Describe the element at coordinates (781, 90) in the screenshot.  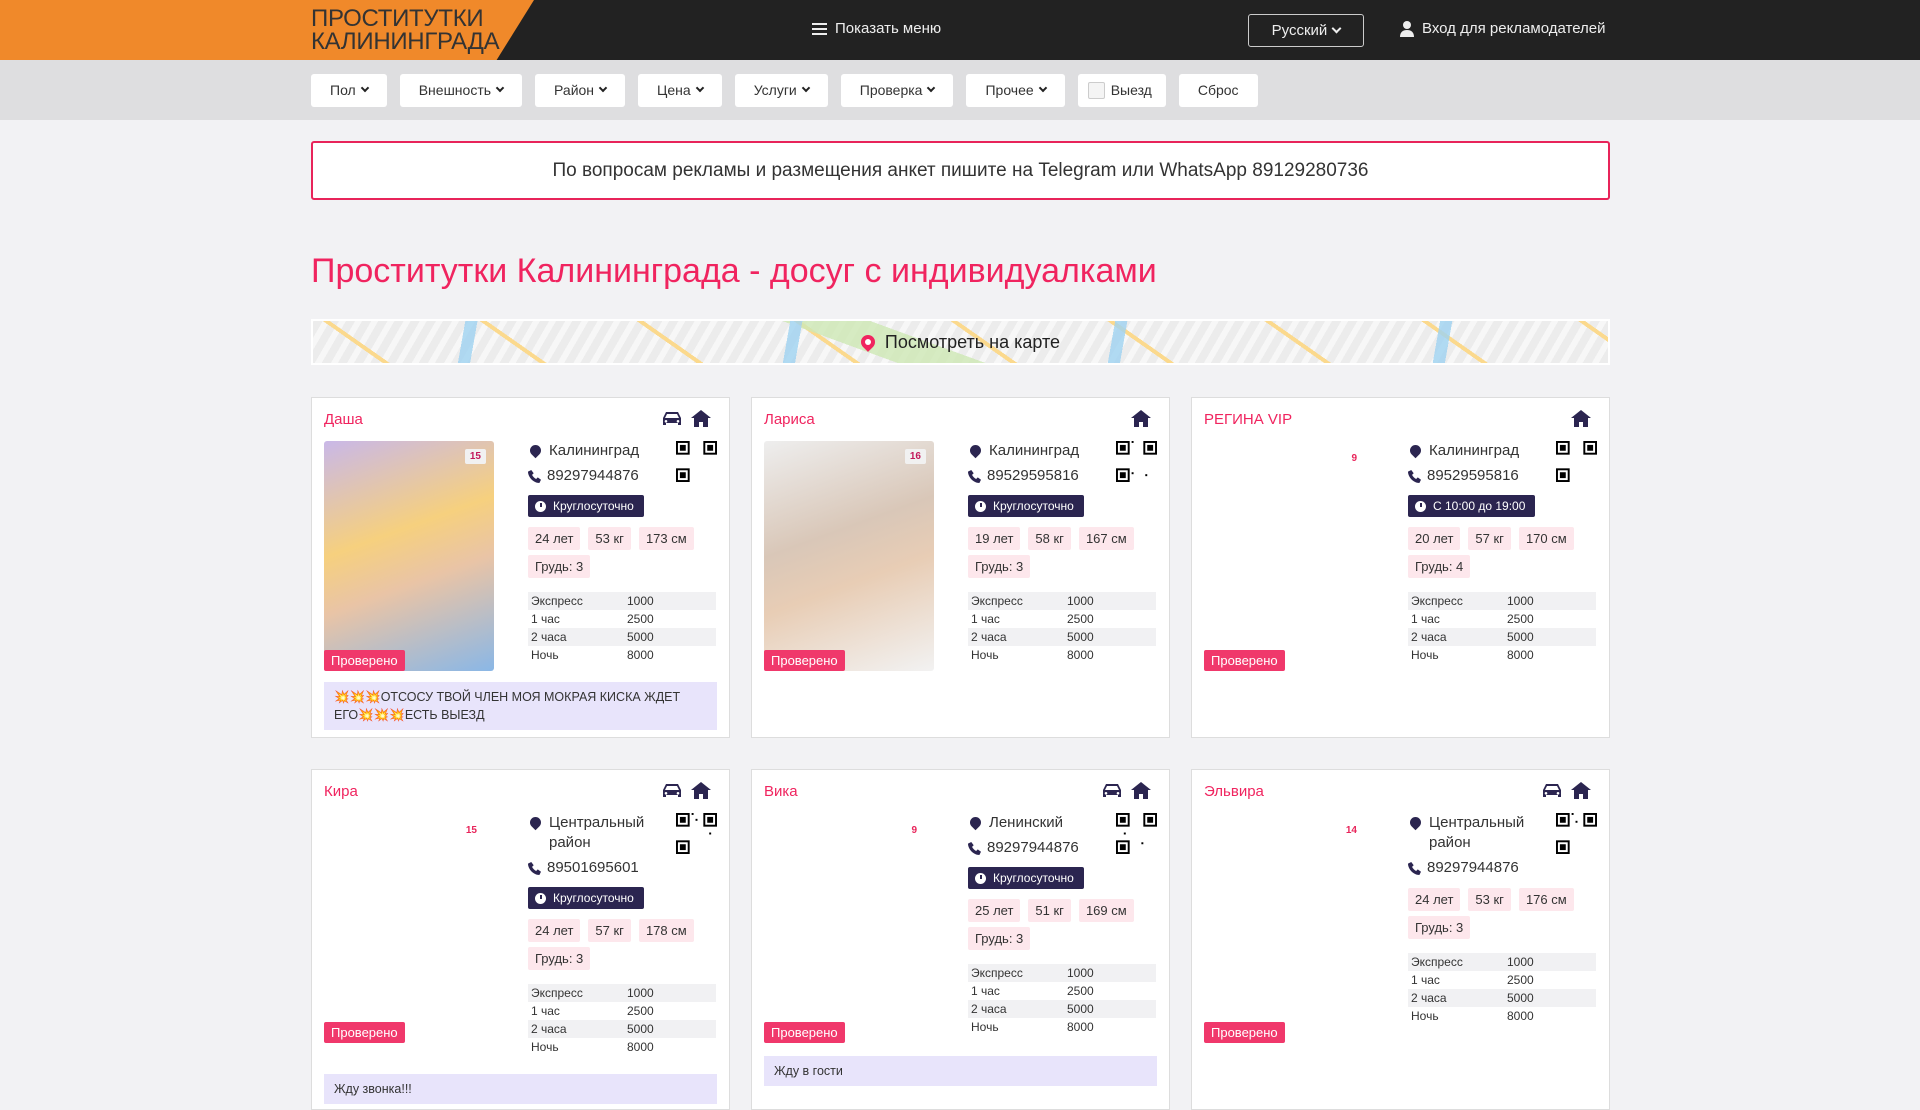
I see `filter-services: Услуги` at that location.